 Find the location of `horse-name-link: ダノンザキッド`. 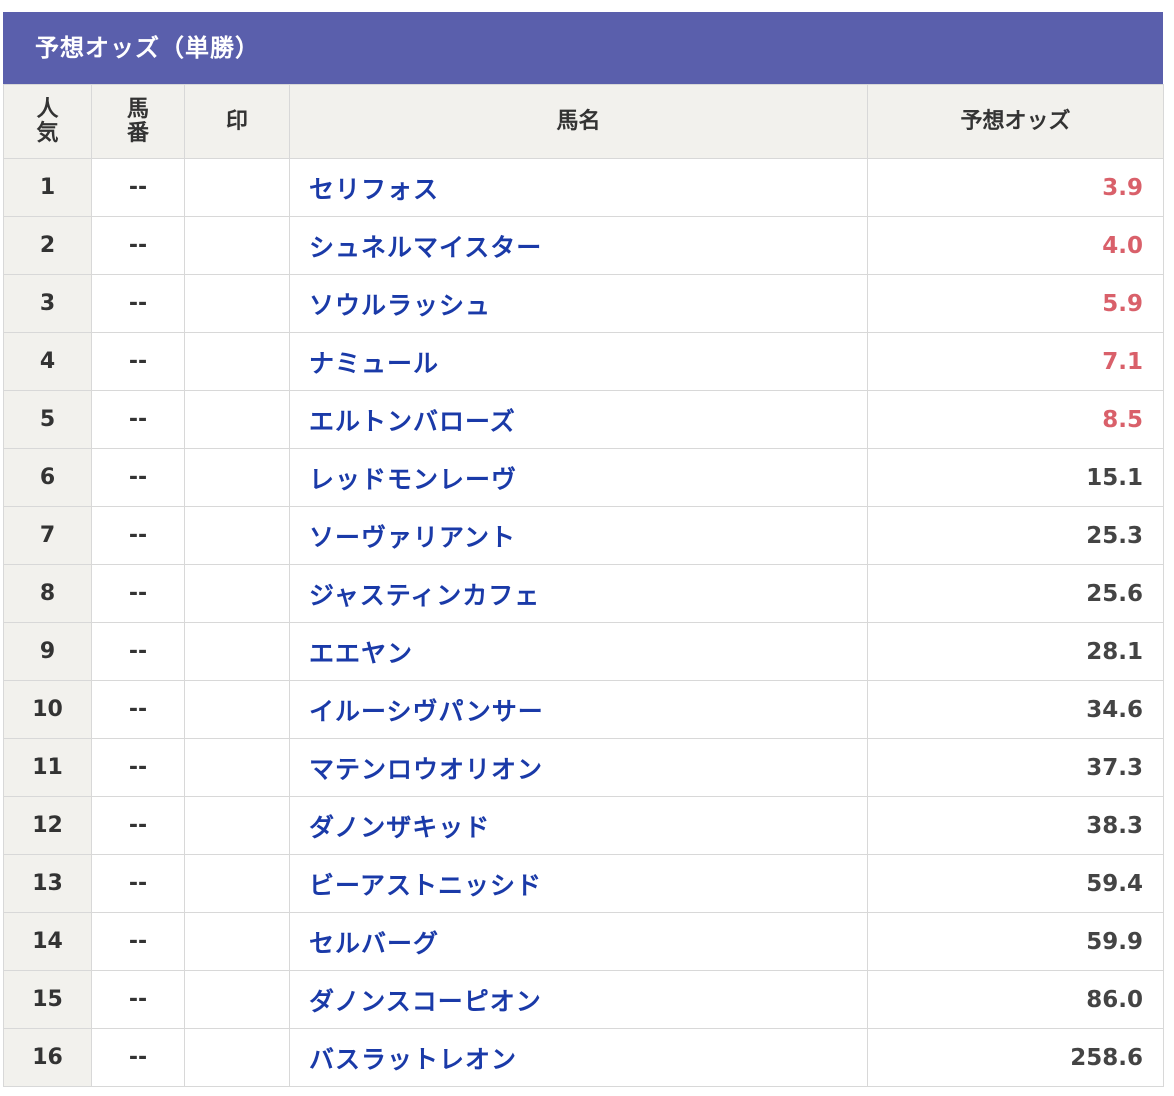

horse-name-link: ダノンザキッド is located at coordinates (578, 825).